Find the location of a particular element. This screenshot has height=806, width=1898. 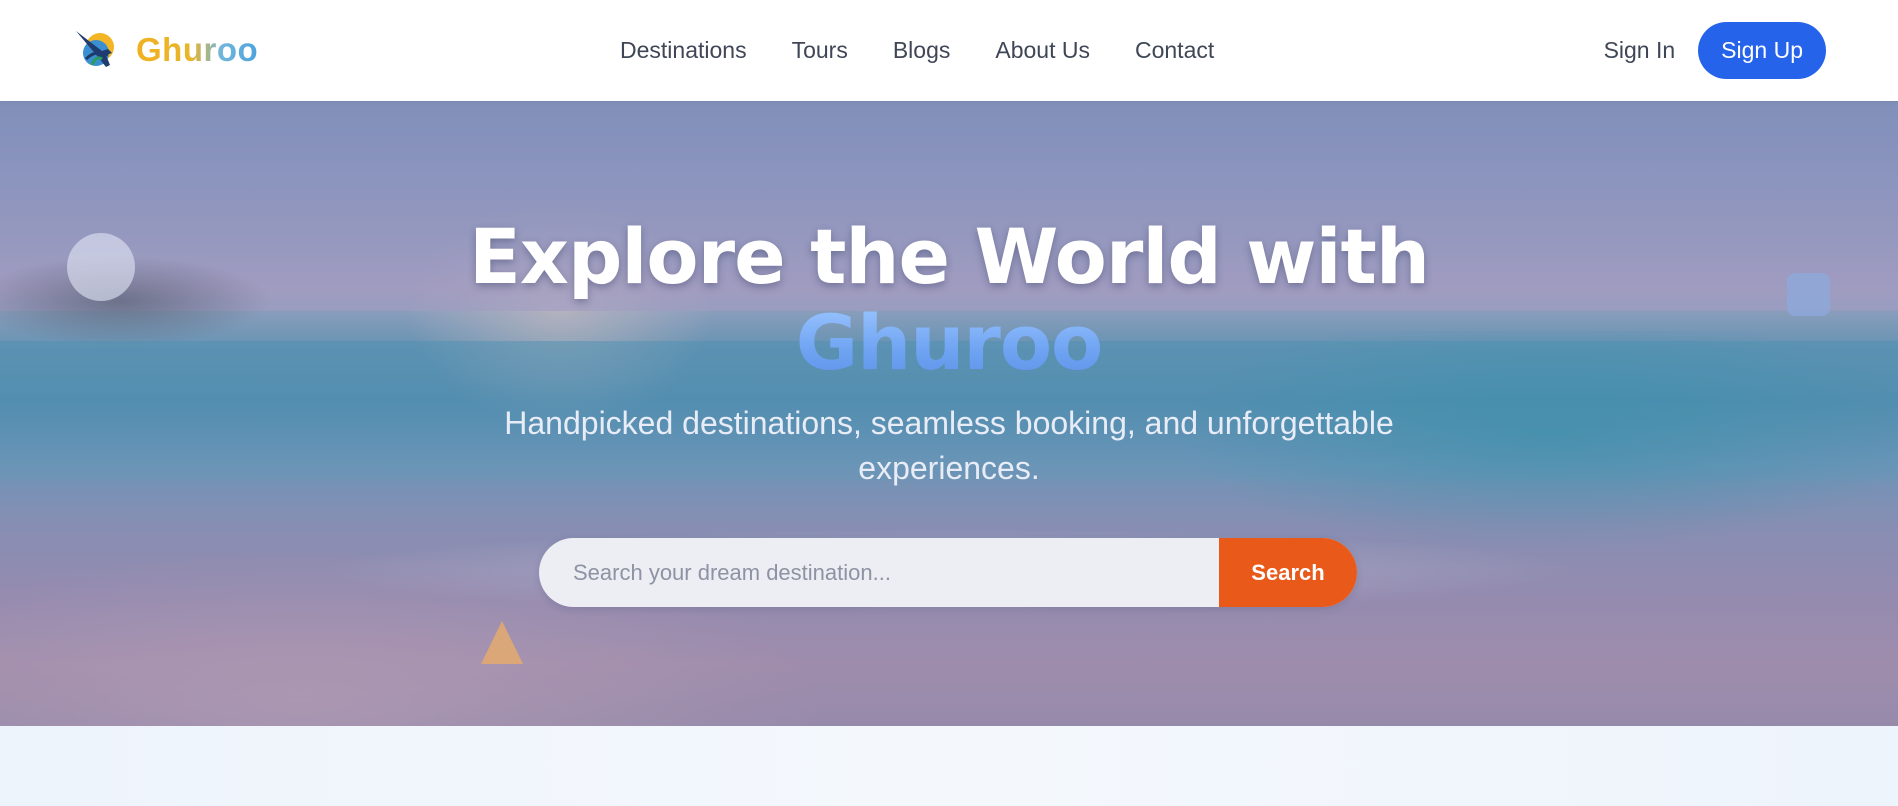

search-button: Search is located at coordinates (1288, 572).